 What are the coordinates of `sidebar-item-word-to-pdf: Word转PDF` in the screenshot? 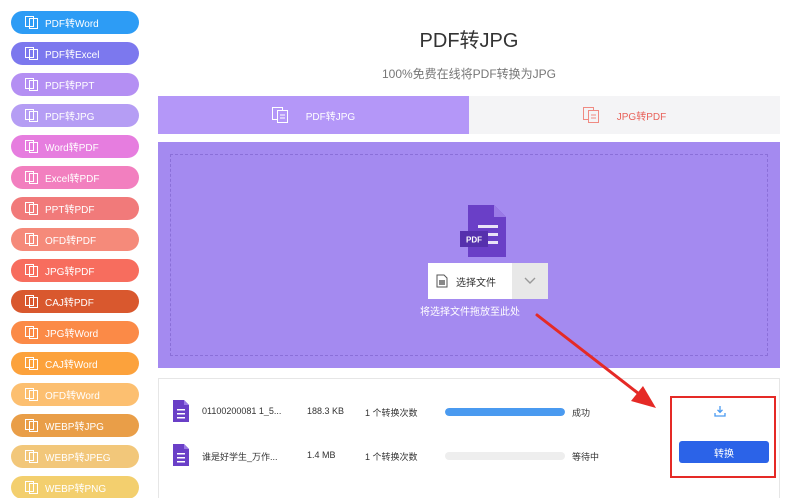 It's located at (75, 146).